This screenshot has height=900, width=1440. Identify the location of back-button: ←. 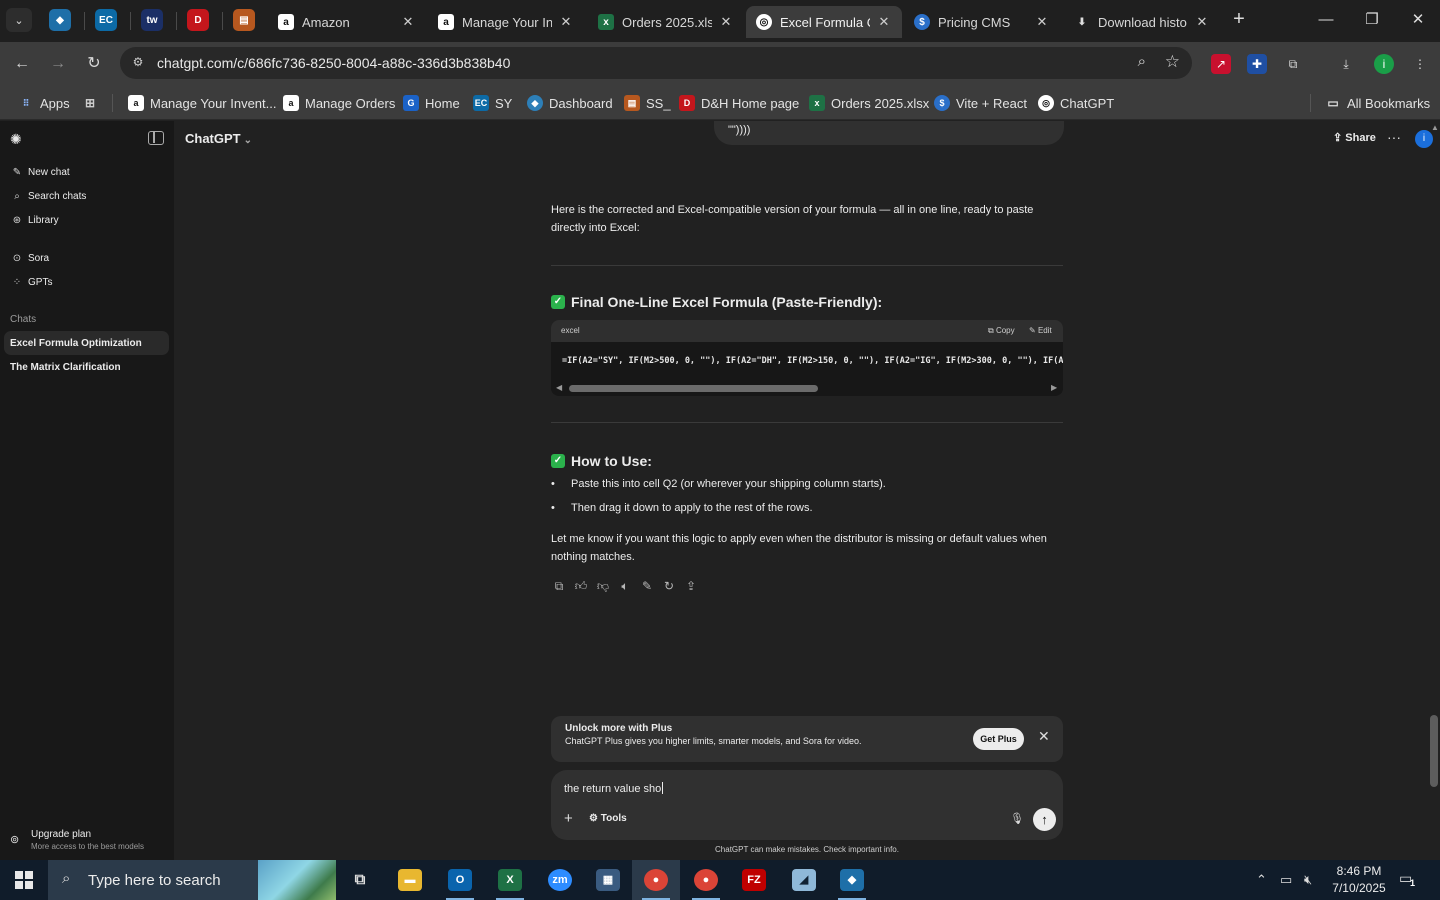
(22, 64).